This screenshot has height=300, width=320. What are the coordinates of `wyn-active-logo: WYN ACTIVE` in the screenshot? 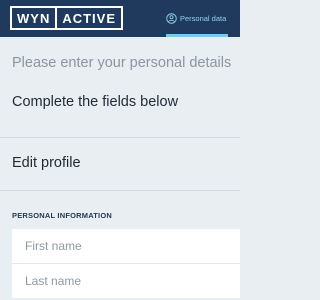 It's located at (67, 18).